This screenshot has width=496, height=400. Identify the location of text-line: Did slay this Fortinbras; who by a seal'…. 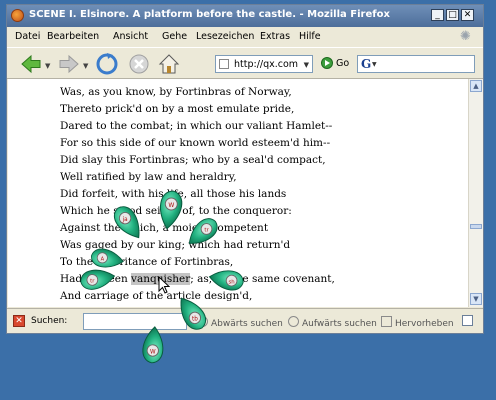
(193, 160).